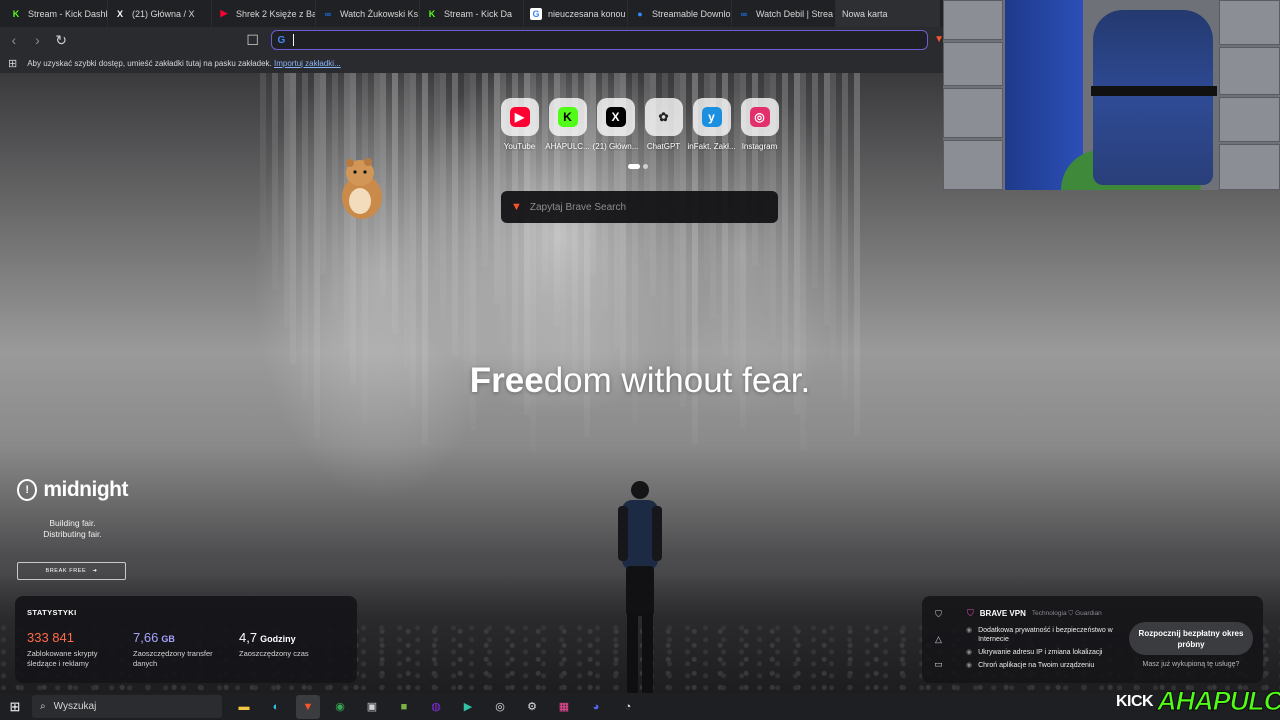  What do you see at coordinates (969, 630) in the screenshot?
I see `check-icon: ◉` at bounding box center [969, 630].